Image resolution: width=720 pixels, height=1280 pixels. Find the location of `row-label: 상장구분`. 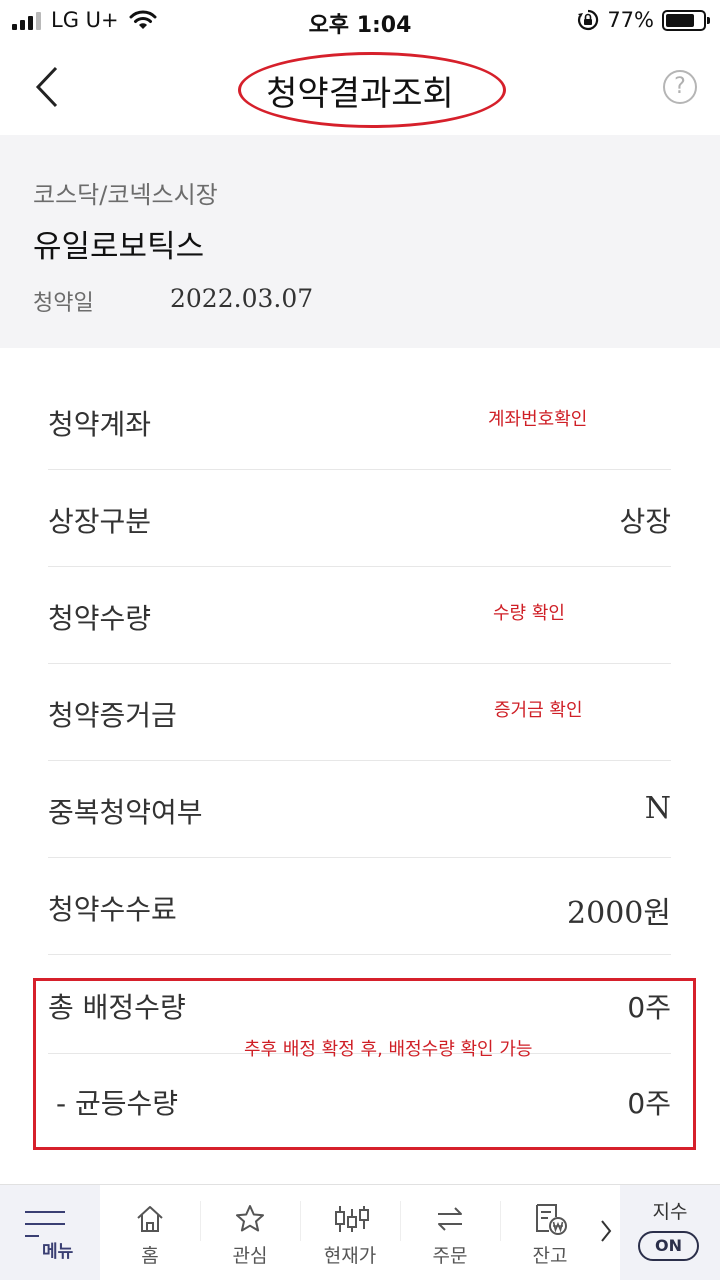

row-label: 상장구분 is located at coordinates (100, 521).